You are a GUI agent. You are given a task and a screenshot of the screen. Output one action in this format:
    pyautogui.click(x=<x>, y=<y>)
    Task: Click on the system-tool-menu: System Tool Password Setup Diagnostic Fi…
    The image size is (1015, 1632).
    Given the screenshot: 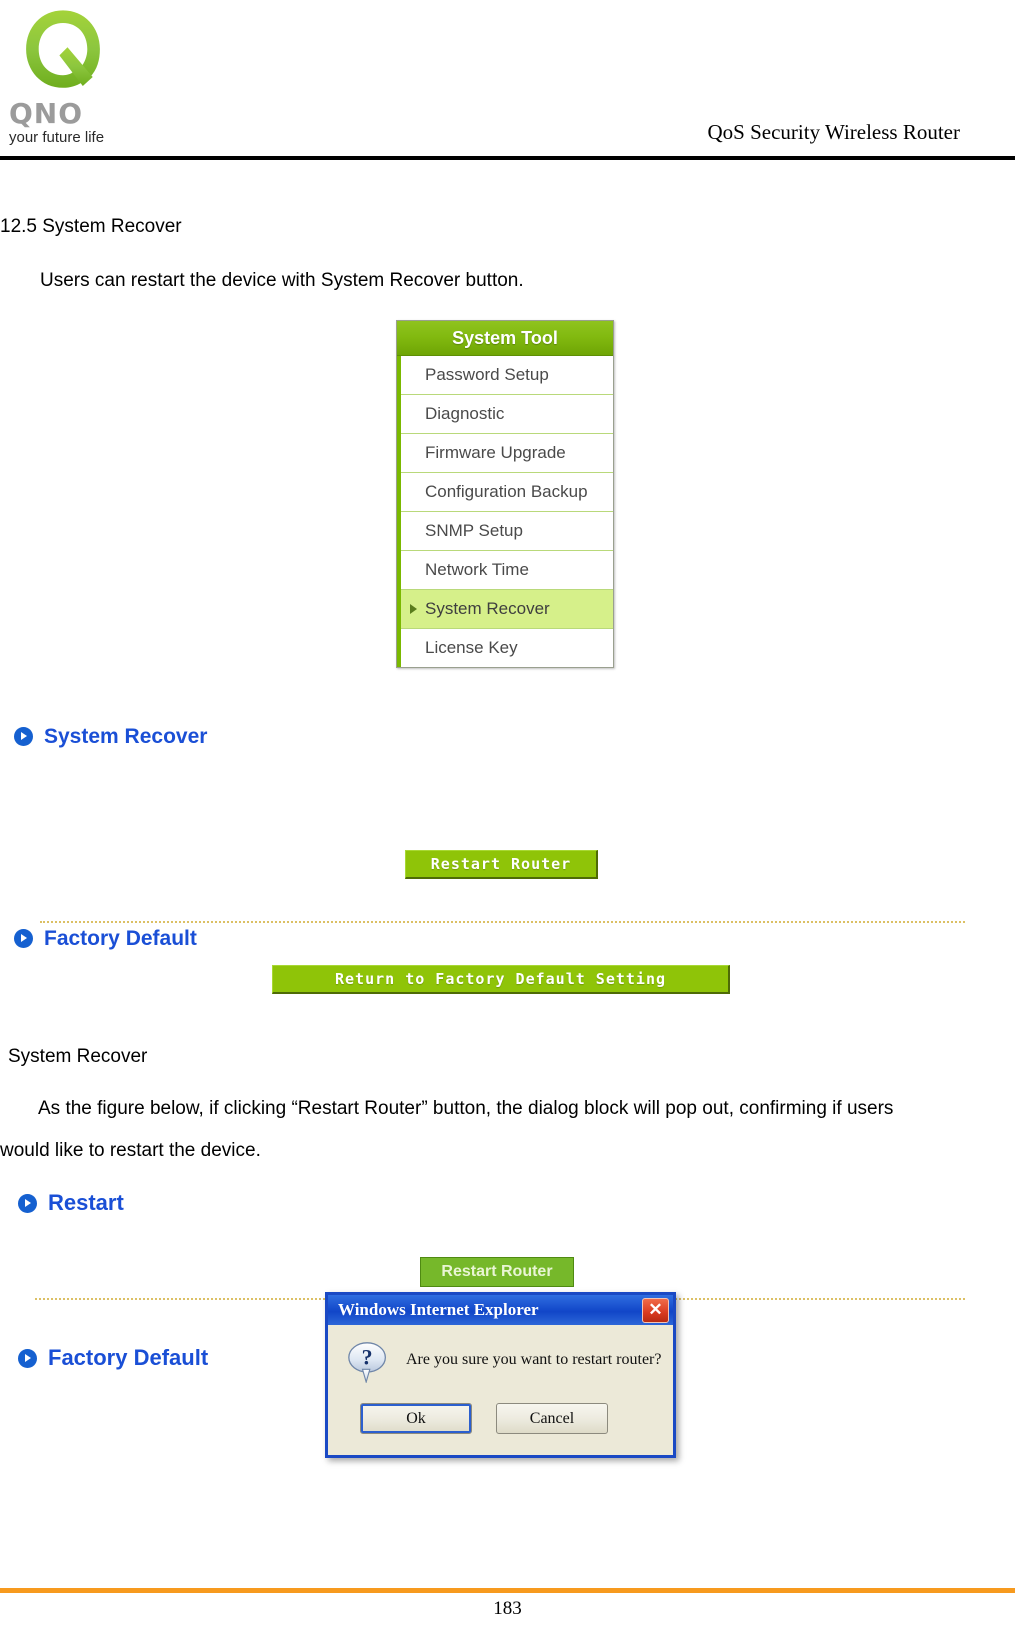 What is the action you would take?
    pyautogui.click(x=505, y=494)
    